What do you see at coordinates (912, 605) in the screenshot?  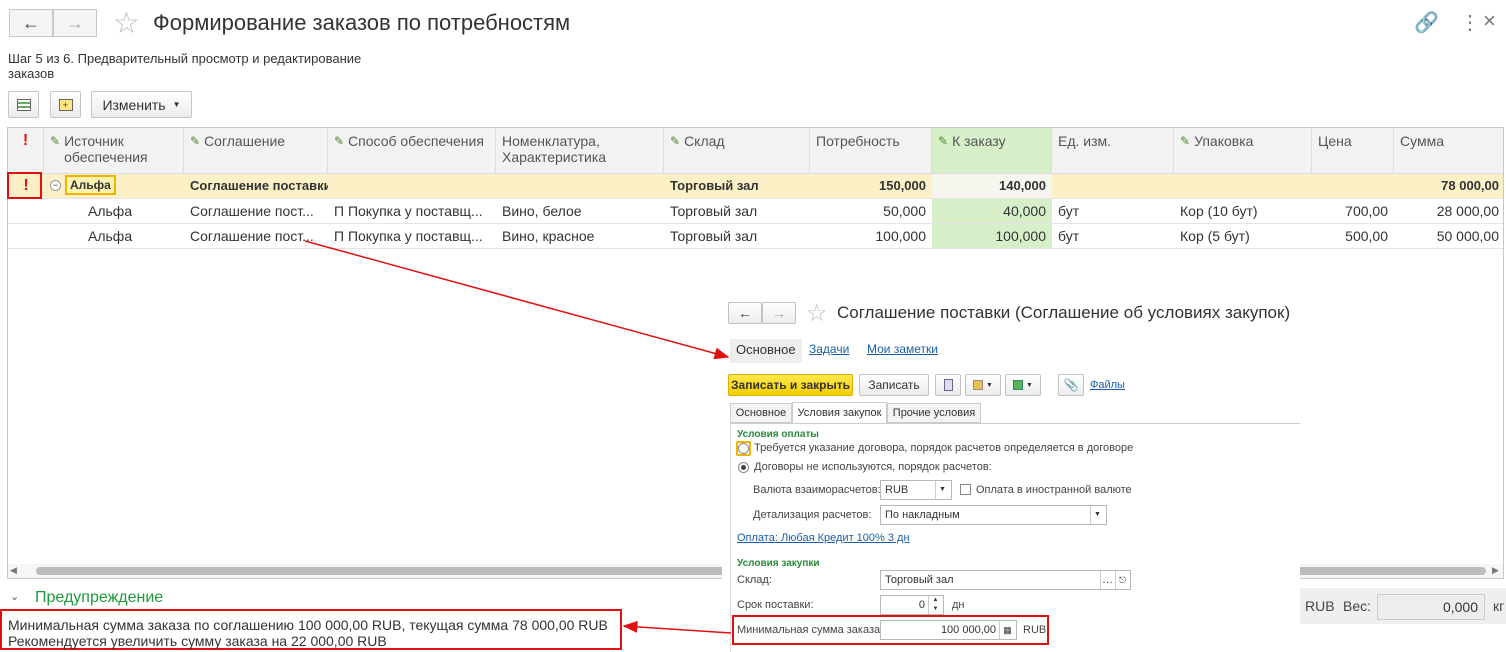 I see `lead-time-field: 0 ▲ ▼` at bounding box center [912, 605].